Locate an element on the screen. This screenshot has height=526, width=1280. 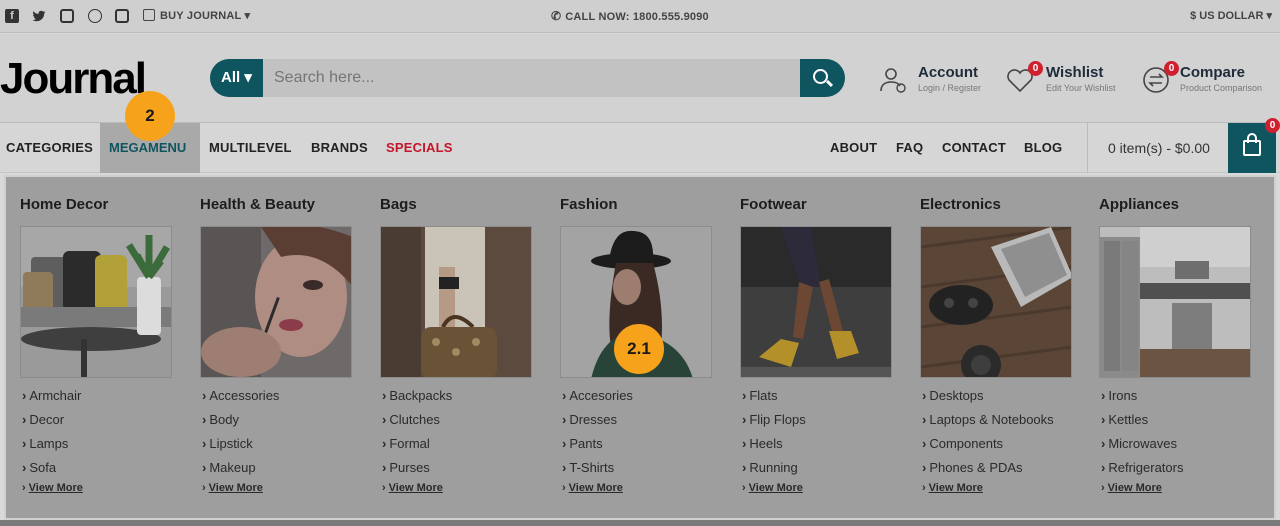
step-marker-image: 2.1 is located at coordinates (639, 349).